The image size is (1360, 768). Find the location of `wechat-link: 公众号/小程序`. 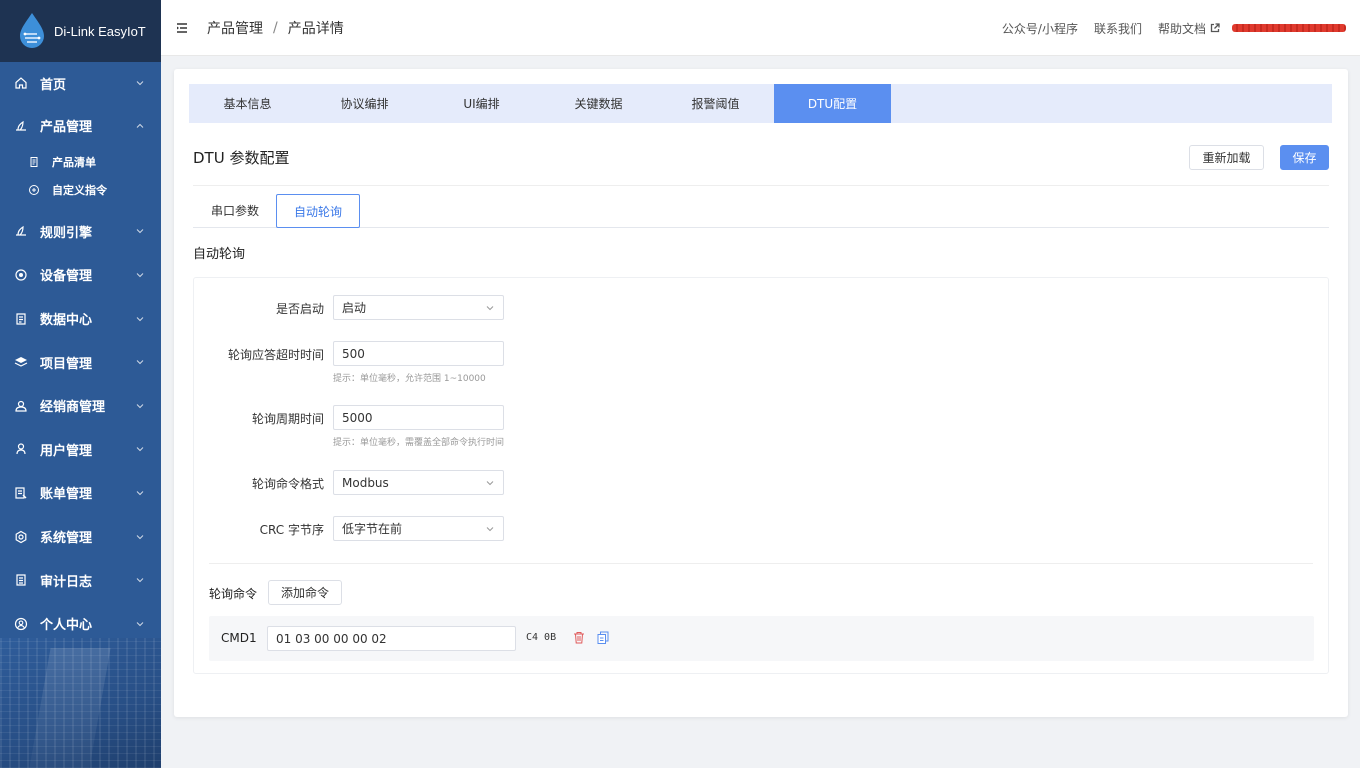

wechat-link: 公众号/小程序 is located at coordinates (1040, 28).